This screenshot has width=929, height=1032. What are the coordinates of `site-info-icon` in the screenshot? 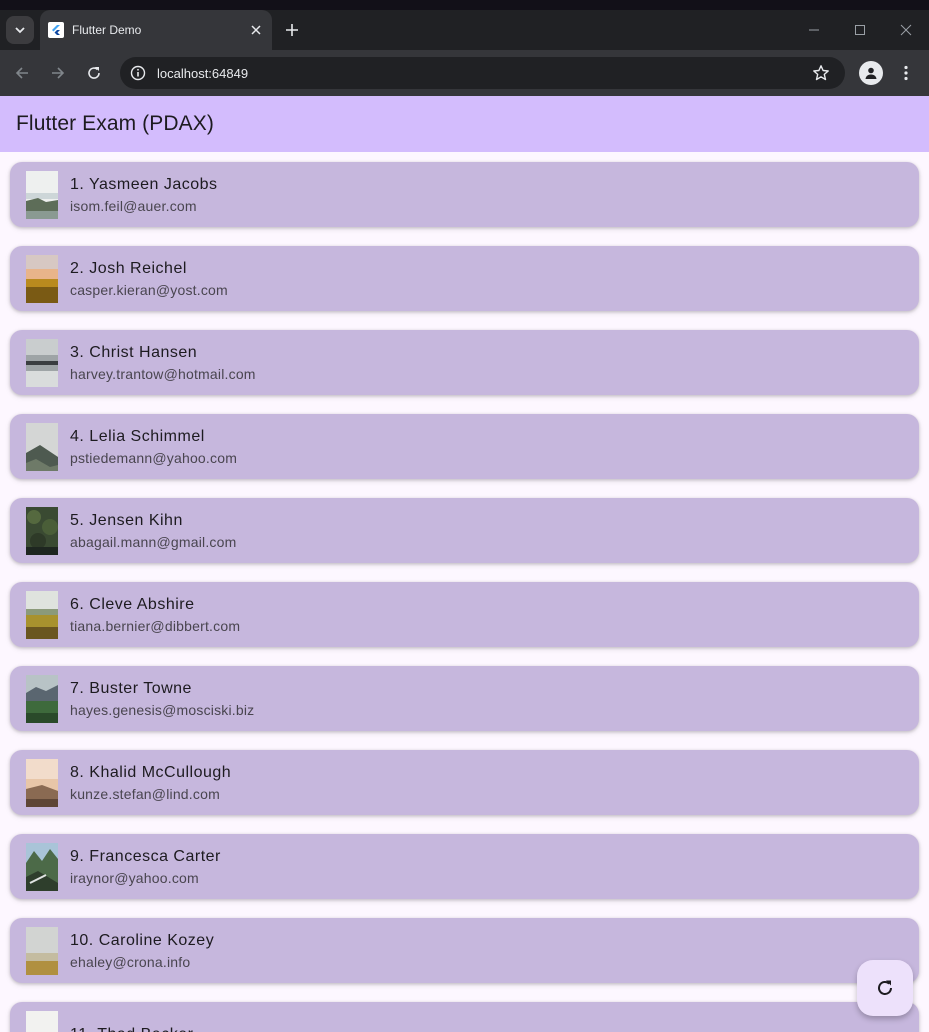 It's located at (138, 73).